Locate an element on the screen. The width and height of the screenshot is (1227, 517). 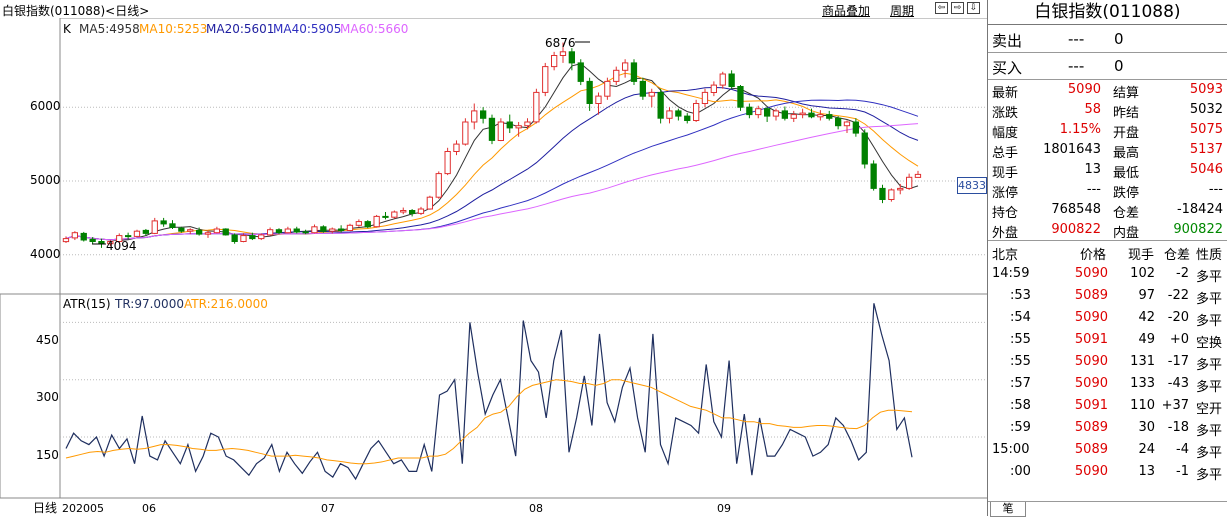
sub-legend: ATR(15) TR:97.0000 ATR:216.0000 is located at coordinates (165, 304).